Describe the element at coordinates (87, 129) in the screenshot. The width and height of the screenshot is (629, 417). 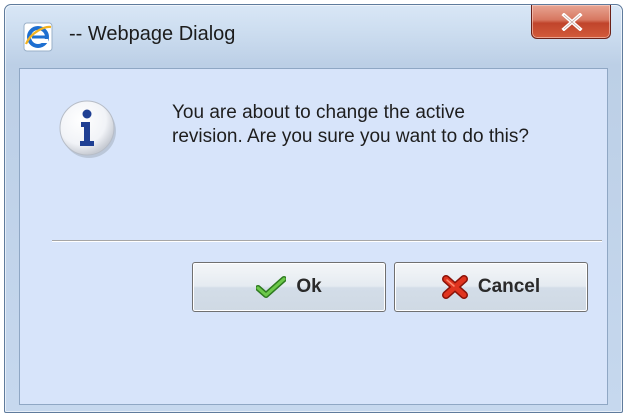
I see `info-icon` at that location.